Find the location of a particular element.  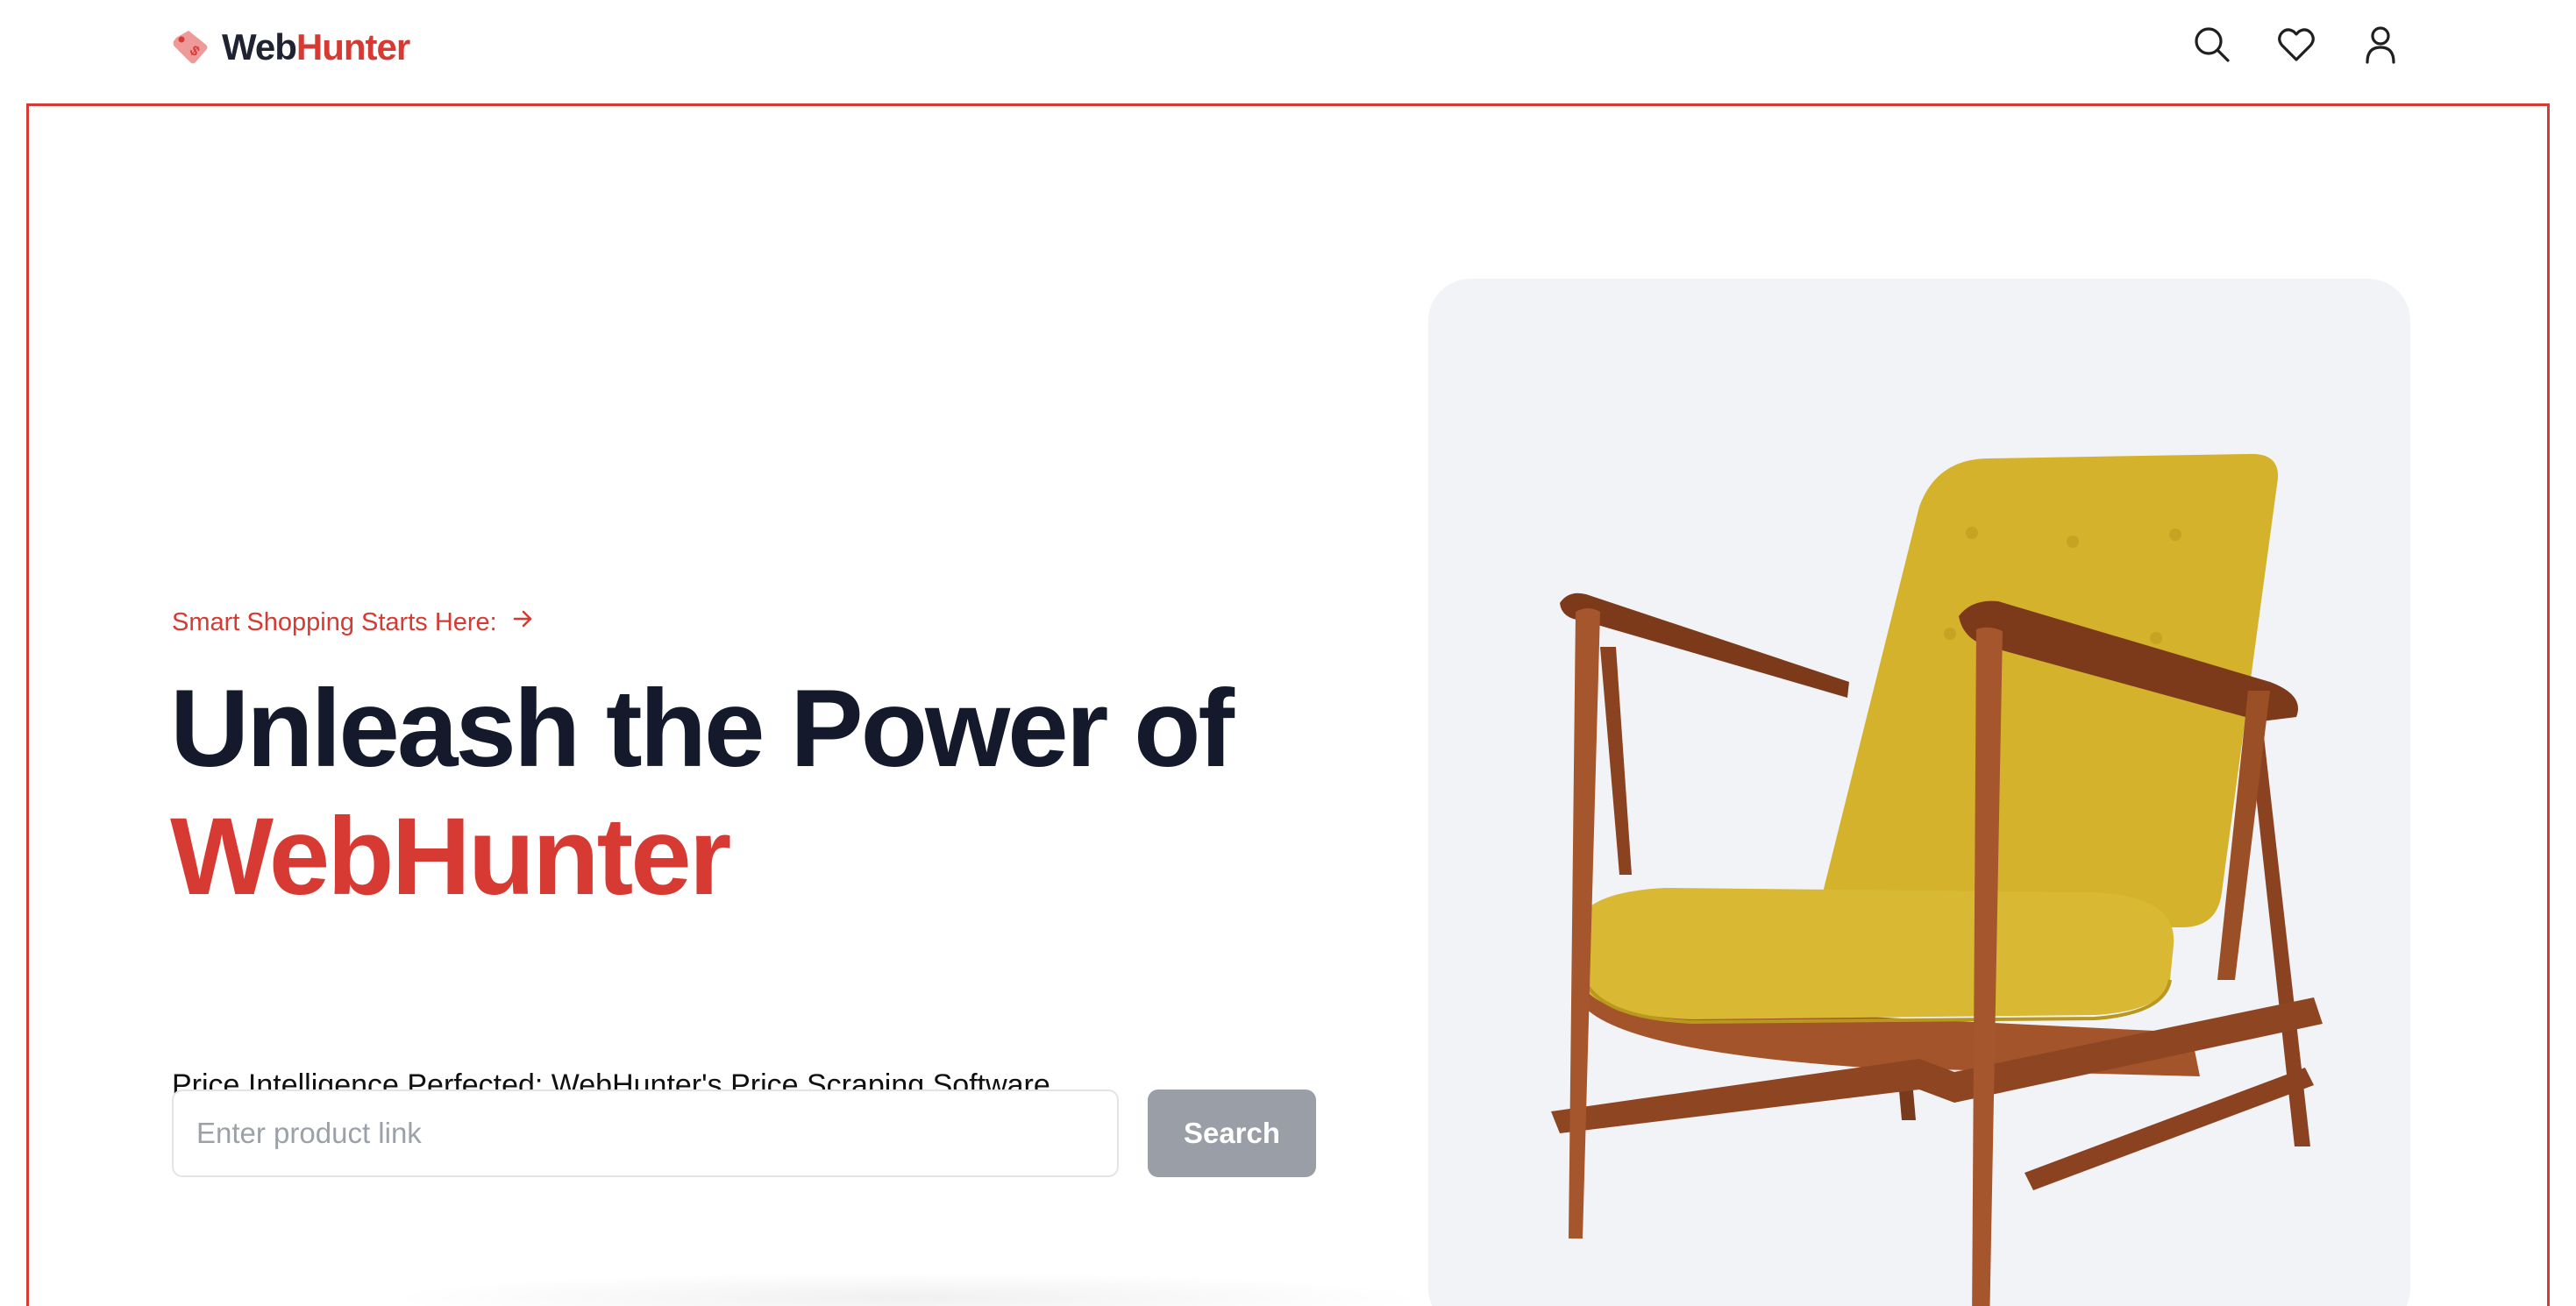

search-icon is located at coordinates (2212, 45).